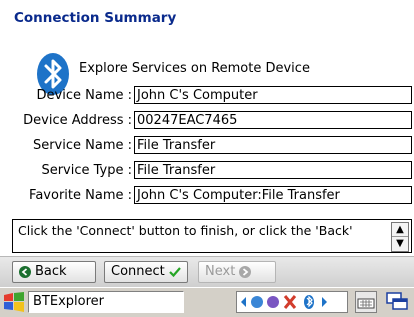 The image size is (414, 317). What do you see at coordinates (80, 195) in the screenshot?
I see `favorite-name-label: Favorite Name :` at bounding box center [80, 195].